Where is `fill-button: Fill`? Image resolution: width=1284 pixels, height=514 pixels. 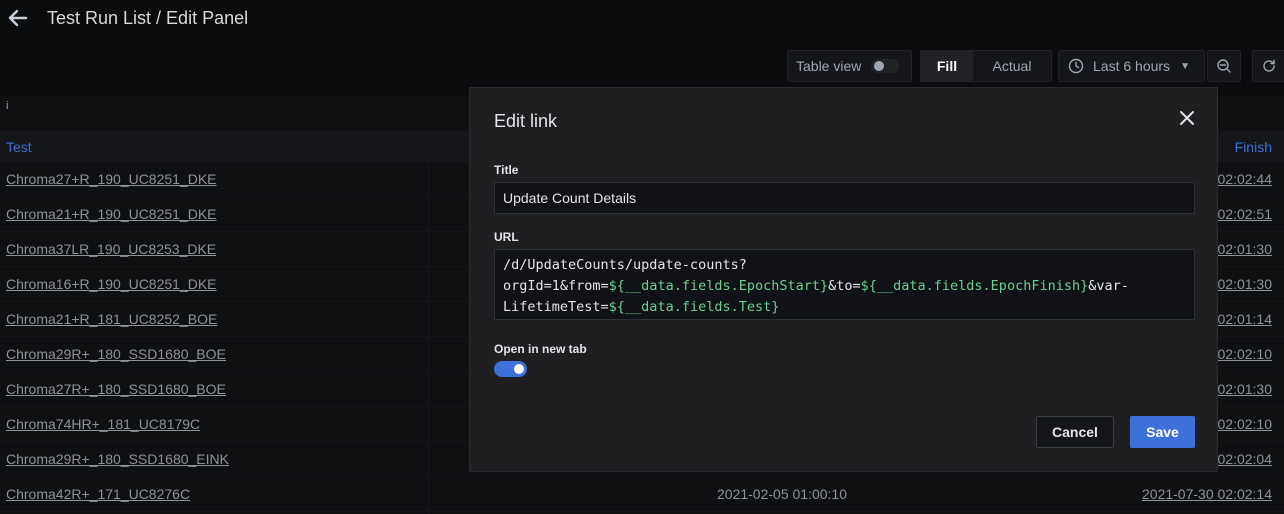
fill-button: Fill is located at coordinates (947, 66).